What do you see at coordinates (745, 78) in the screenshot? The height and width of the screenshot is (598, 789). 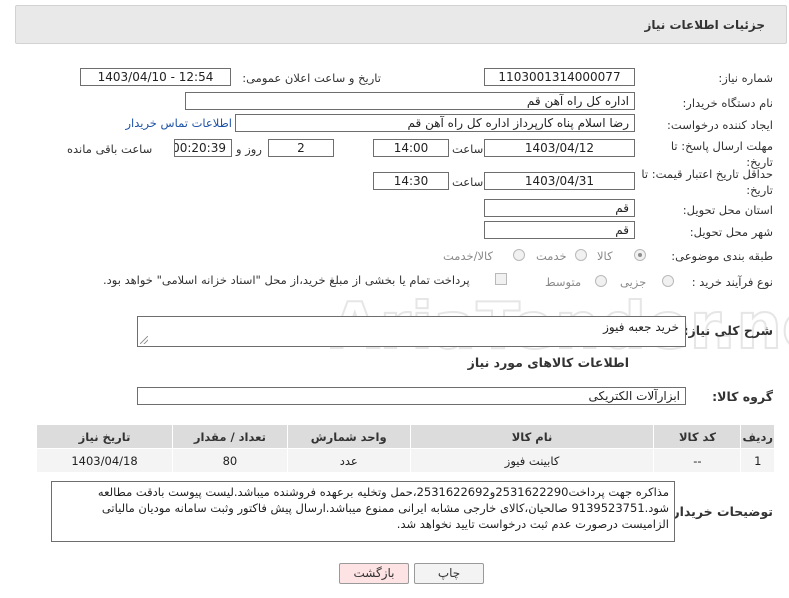 I see `need-number-label: شماره نیاز:` at bounding box center [745, 78].